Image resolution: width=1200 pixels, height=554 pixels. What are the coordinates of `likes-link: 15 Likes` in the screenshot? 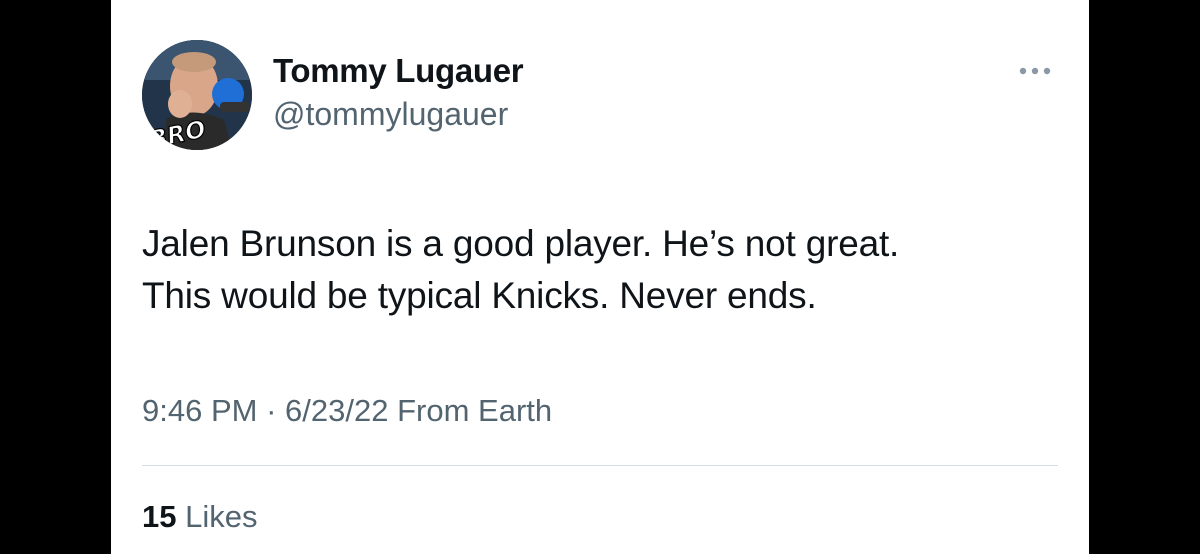 It's located at (199, 517).